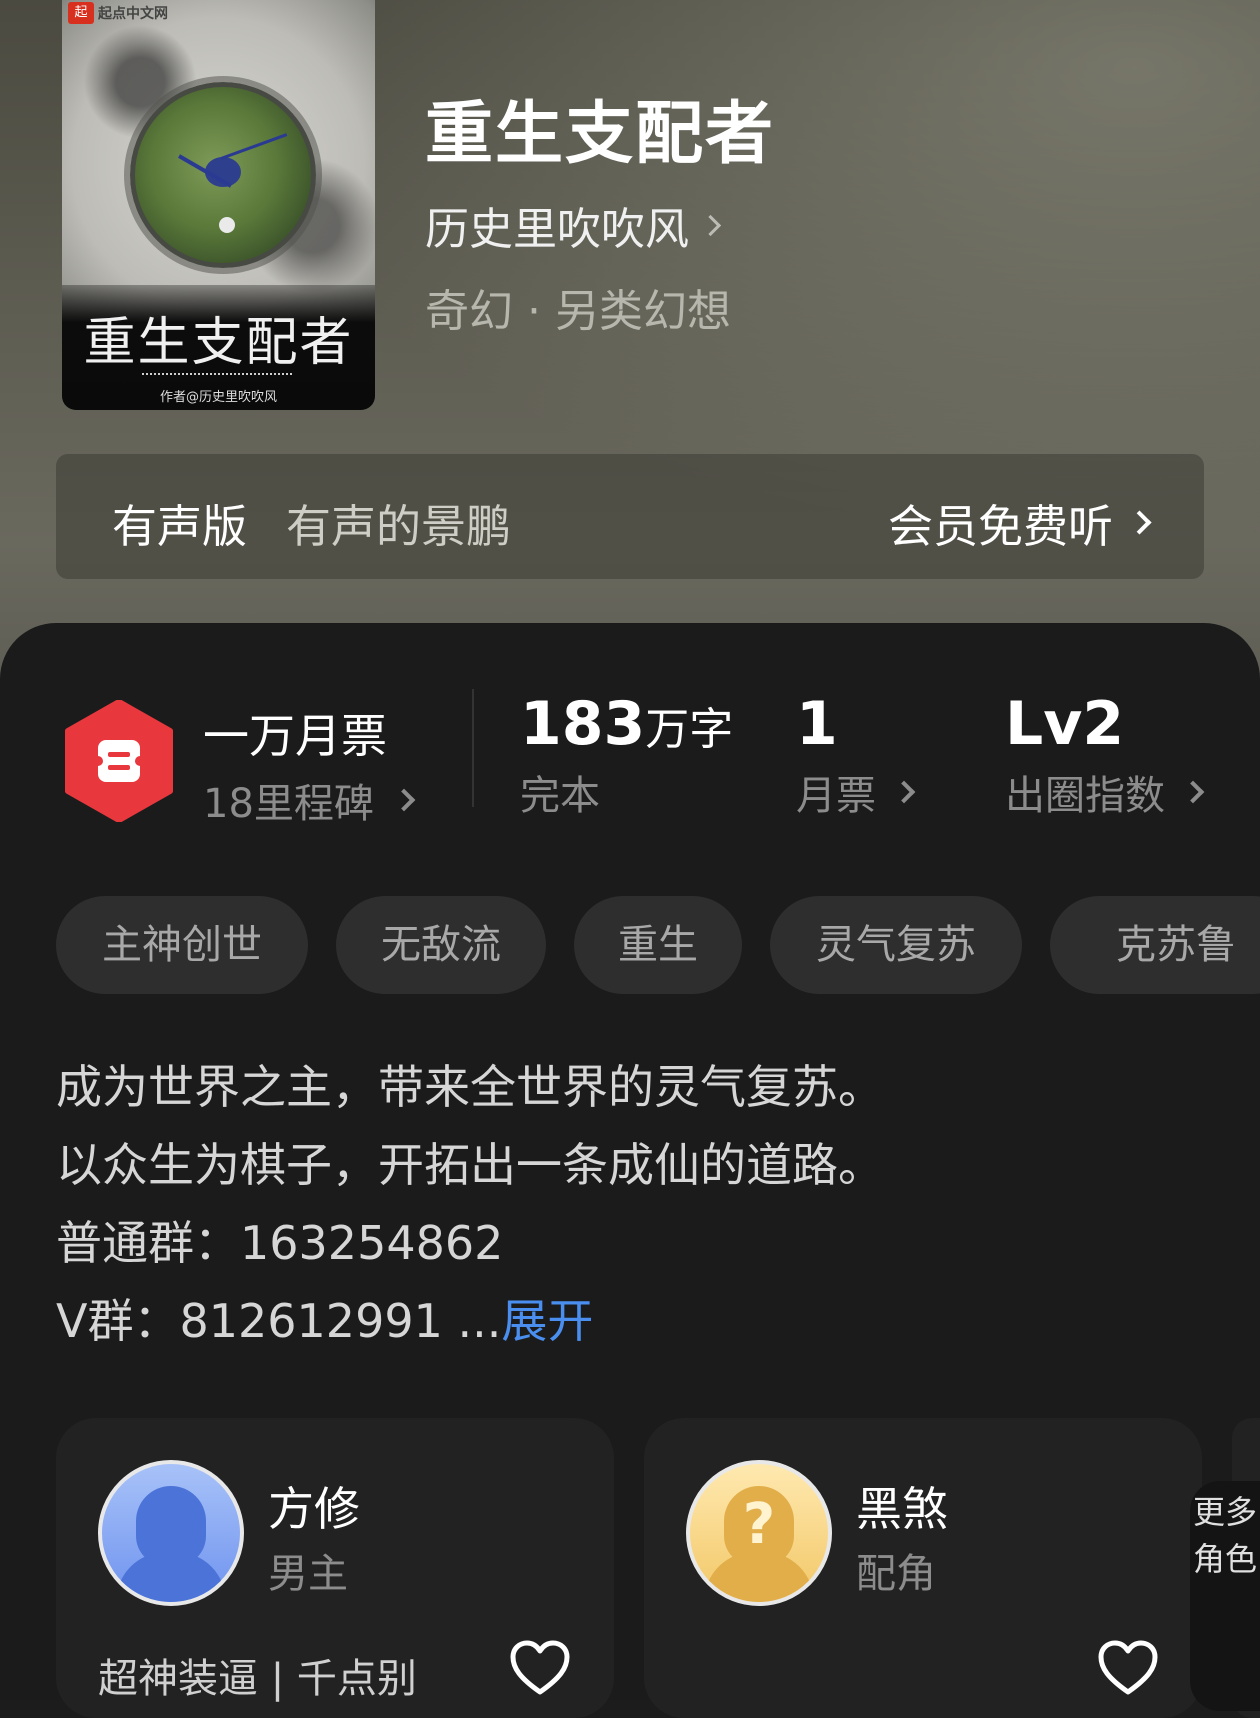 Image resolution: width=1260 pixels, height=1718 pixels. Describe the element at coordinates (288, 804) in the screenshot. I see `milestone-label: 18里程碑` at that location.